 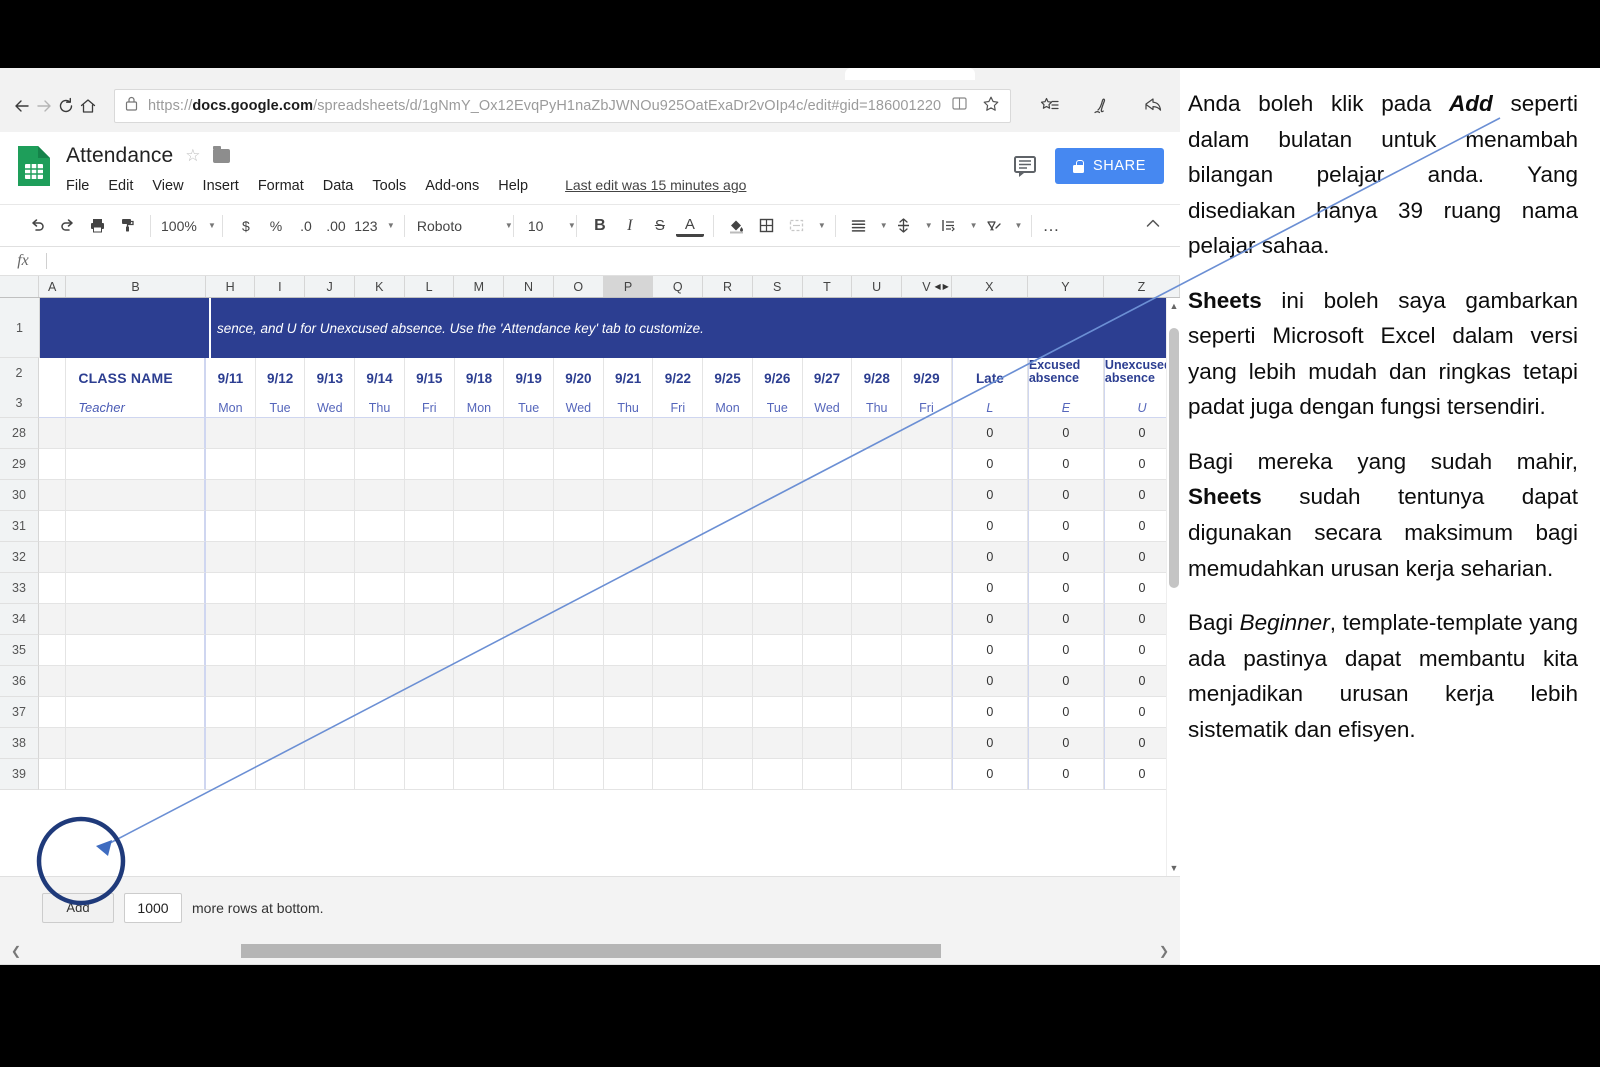 What do you see at coordinates (859, 226) in the screenshot?
I see `horizontal-align-icon` at bounding box center [859, 226].